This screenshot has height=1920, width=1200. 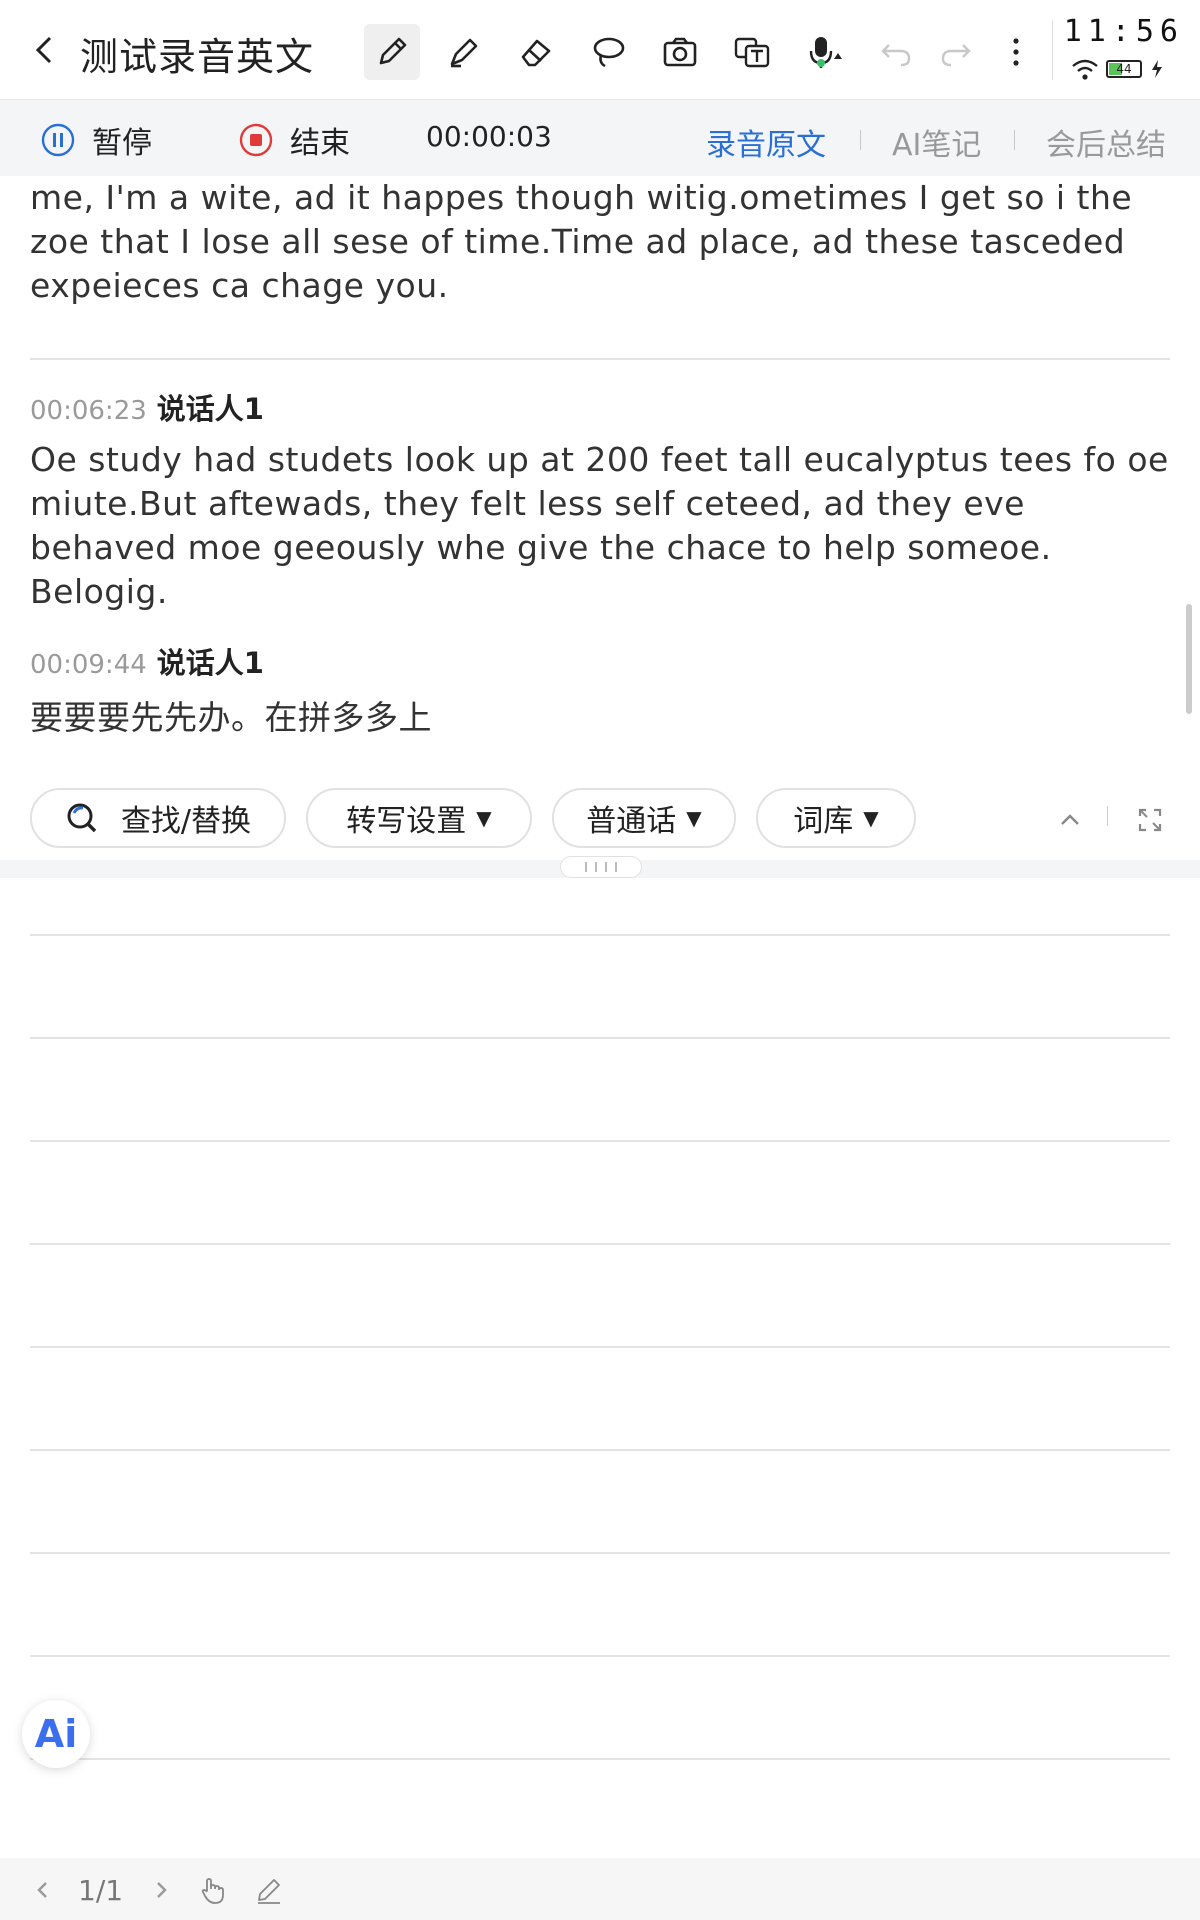 I want to click on pencil-icon, so click(x=269, y=1891).